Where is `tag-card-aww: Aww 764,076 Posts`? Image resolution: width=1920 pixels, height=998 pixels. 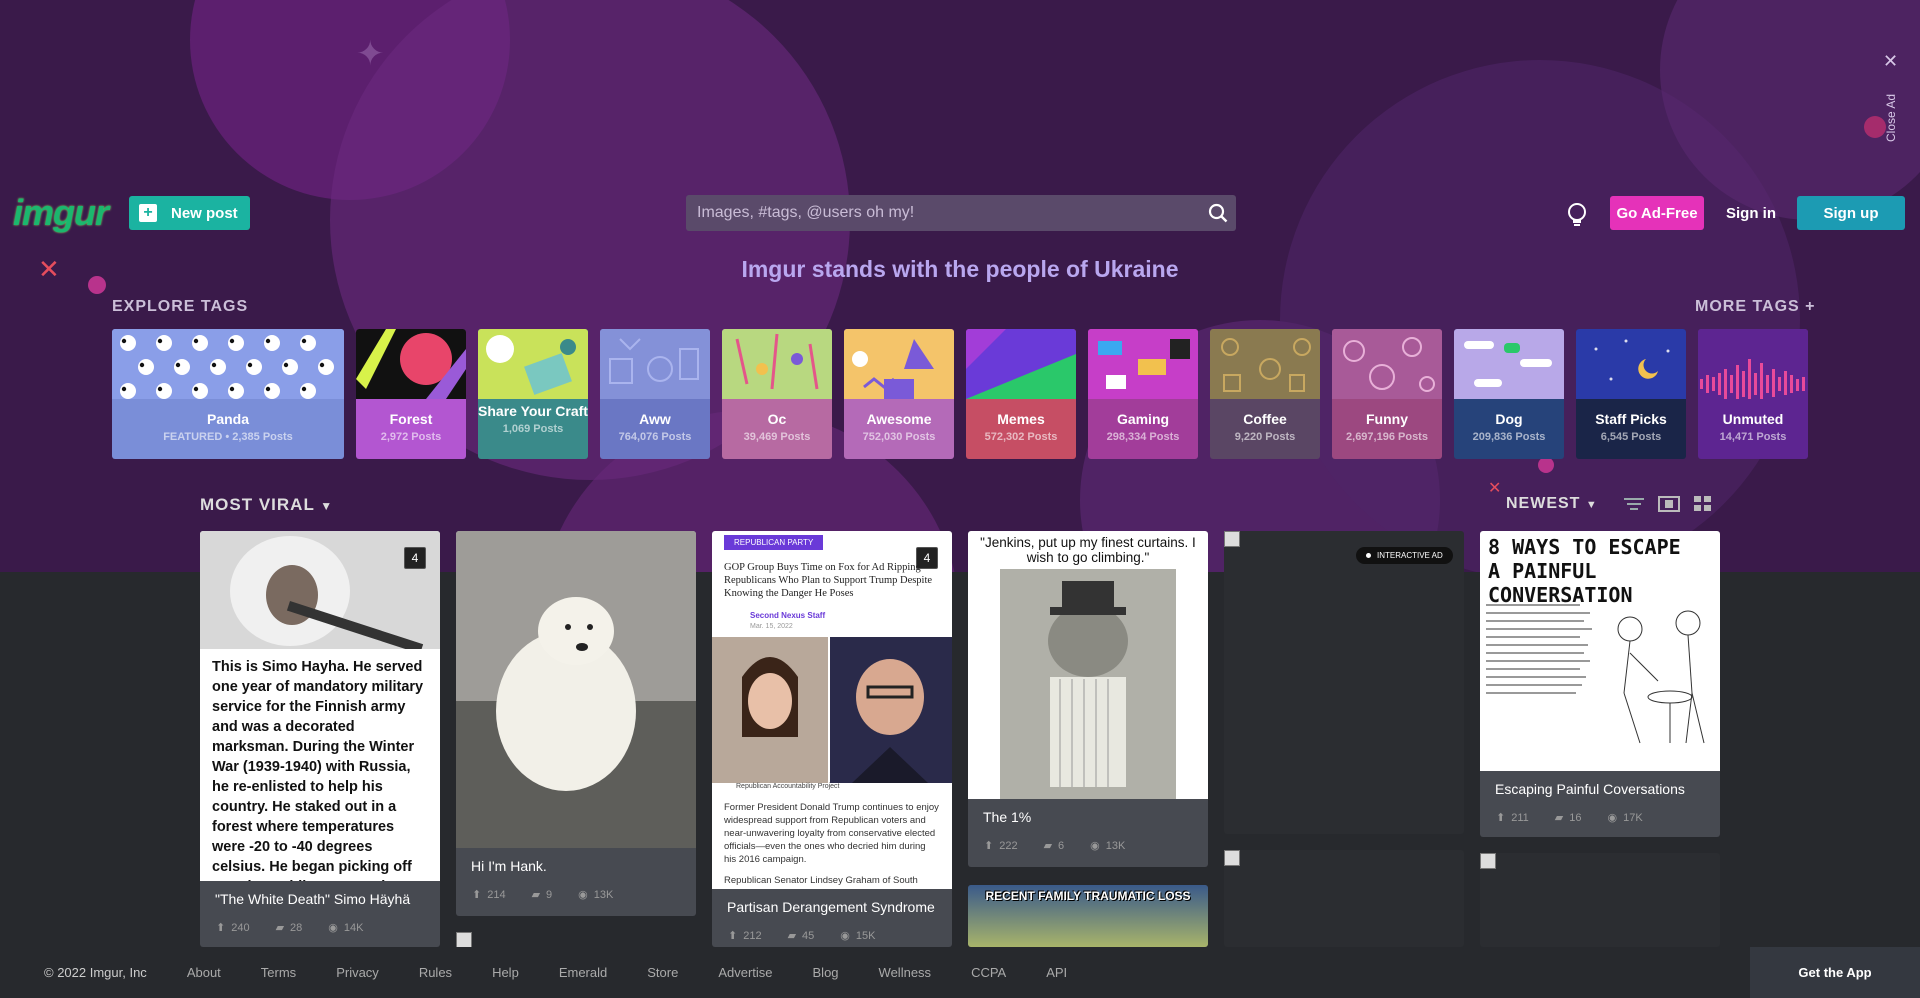 tag-card-aww: Aww 764,076 Posts is located at coordinates (655, 394).